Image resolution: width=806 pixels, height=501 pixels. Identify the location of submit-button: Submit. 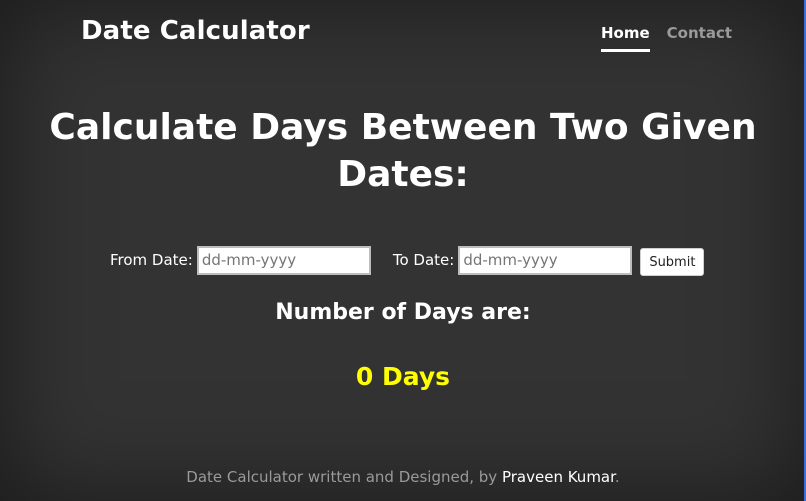
(672, 262).